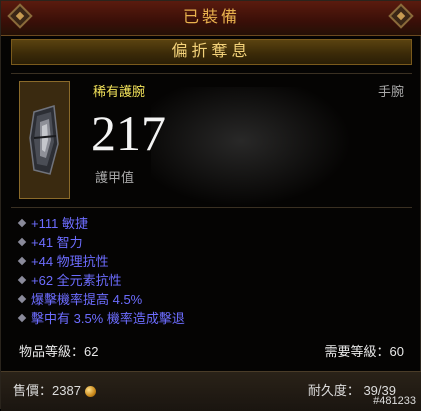 This screenshot has height=411, width=421. I want to click on stat-line: +62 全元素抗性, so click(208, 280).